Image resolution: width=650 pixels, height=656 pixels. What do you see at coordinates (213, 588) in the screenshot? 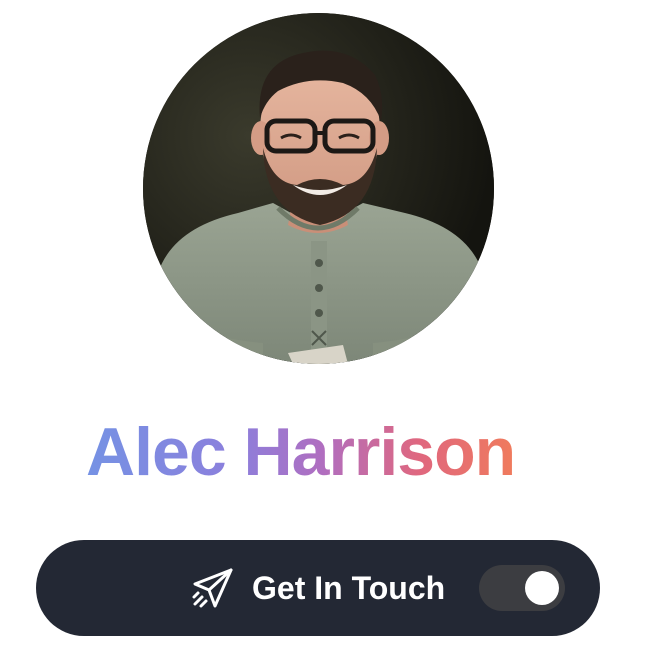
I see `paper-plane-icon` at bounding box center [213, 588].